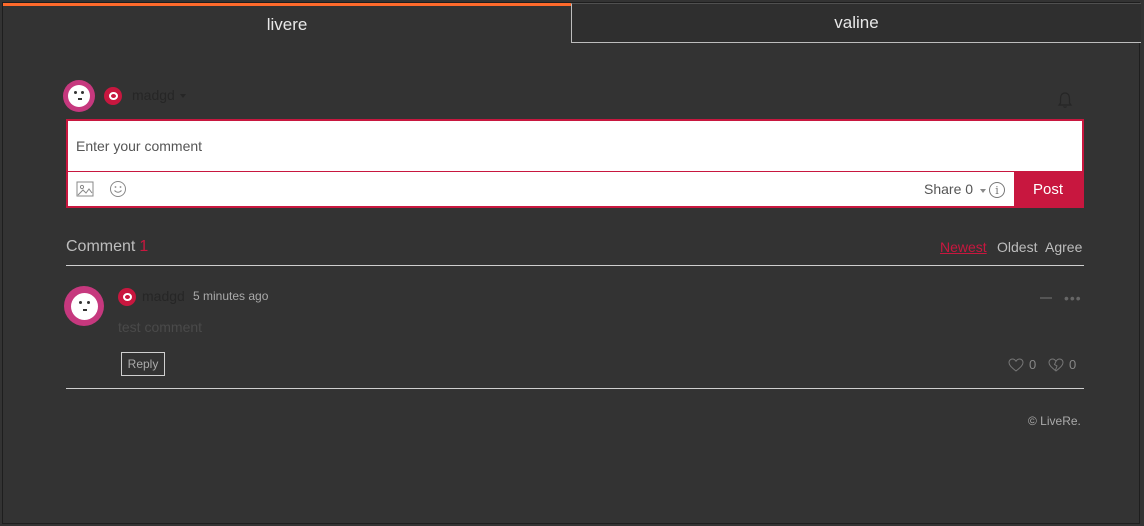 Image resolution: width=1144 pixels, height=526 pixels. I want to click on tab-valine: valine, so click(856, 23).